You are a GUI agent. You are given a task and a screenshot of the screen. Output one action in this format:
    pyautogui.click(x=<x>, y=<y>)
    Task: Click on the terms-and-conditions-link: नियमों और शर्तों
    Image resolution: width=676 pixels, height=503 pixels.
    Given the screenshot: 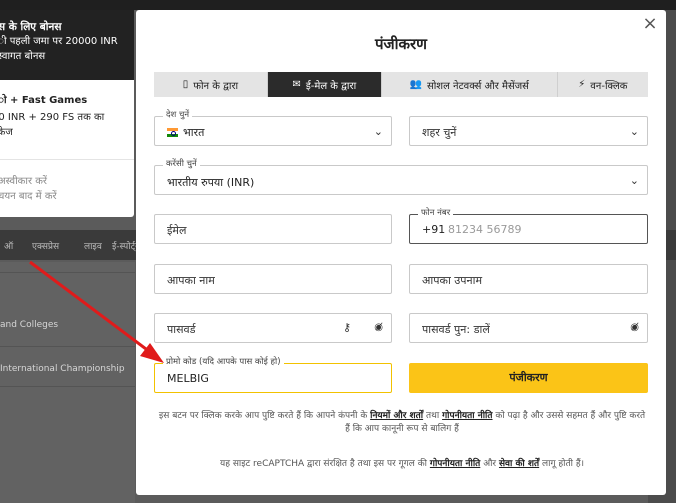 What is the action you would take?
    pyautogui.click(x=396, y=416)
    